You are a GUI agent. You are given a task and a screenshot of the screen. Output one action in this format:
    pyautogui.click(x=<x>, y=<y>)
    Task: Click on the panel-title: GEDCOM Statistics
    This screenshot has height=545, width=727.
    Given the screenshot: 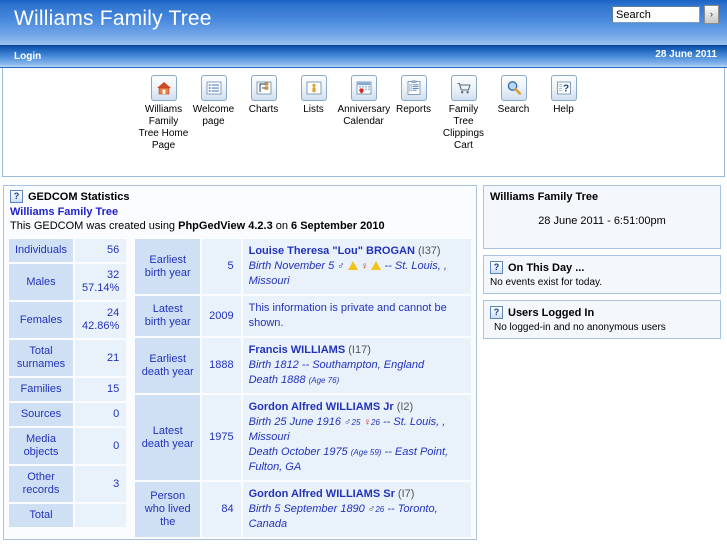 What is the action you would take?
    pyautogui.click(x=79, y=196)
    